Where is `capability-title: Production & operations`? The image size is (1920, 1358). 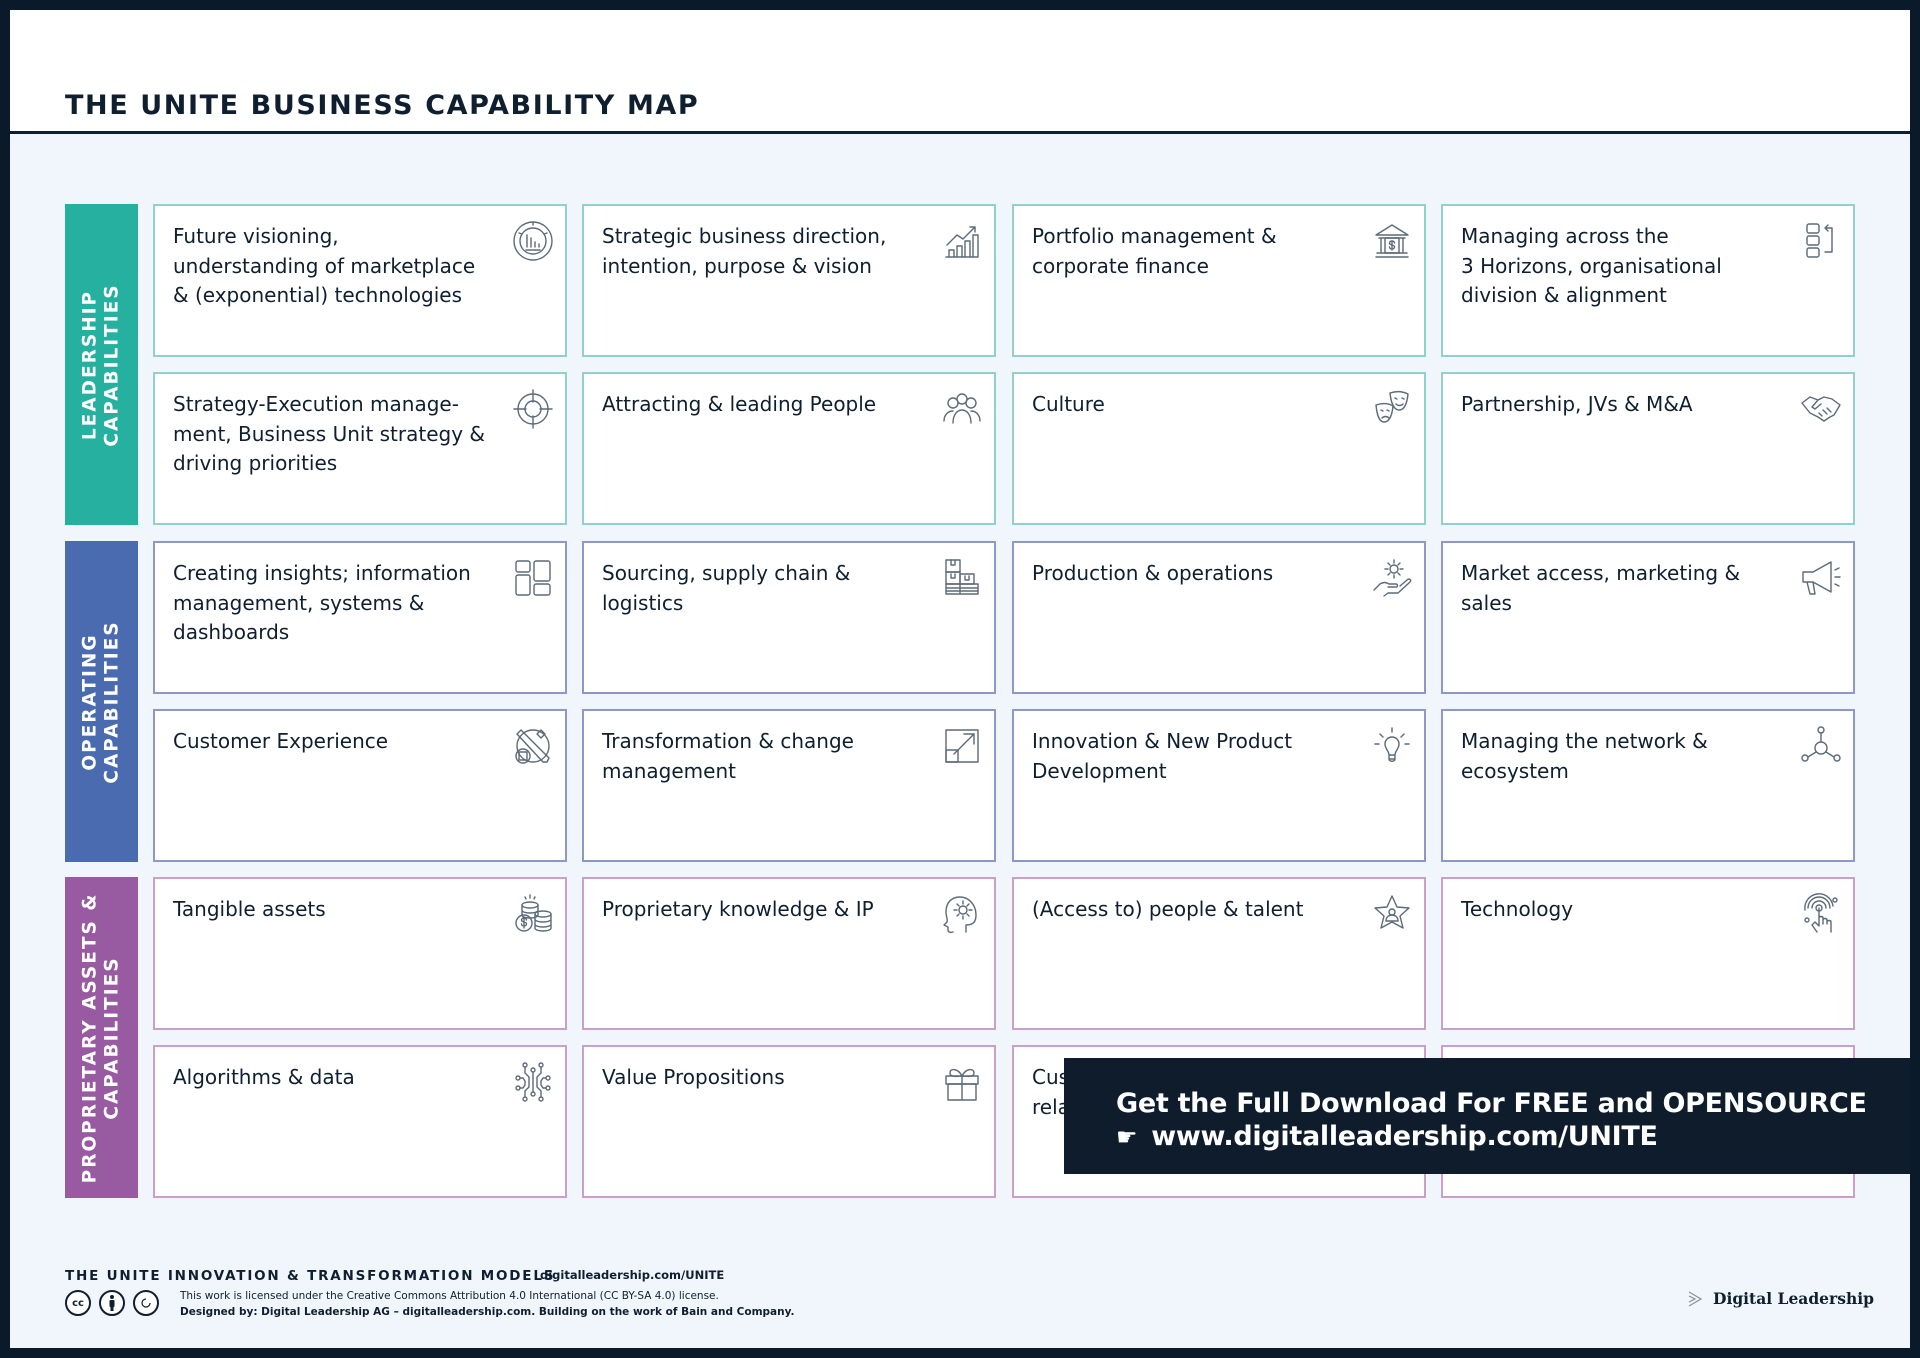
capability-title: Production & operations is located at coordinates (1197, 574).